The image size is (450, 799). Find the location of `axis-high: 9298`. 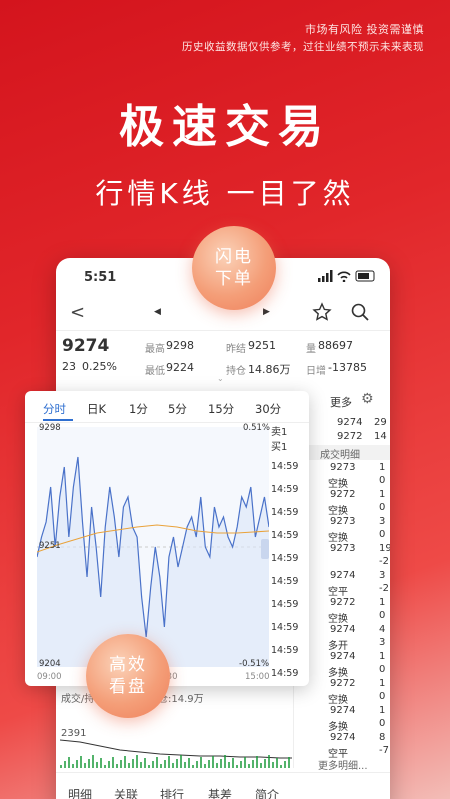

axis-high: 9298 is located at coordinates (50, 428).